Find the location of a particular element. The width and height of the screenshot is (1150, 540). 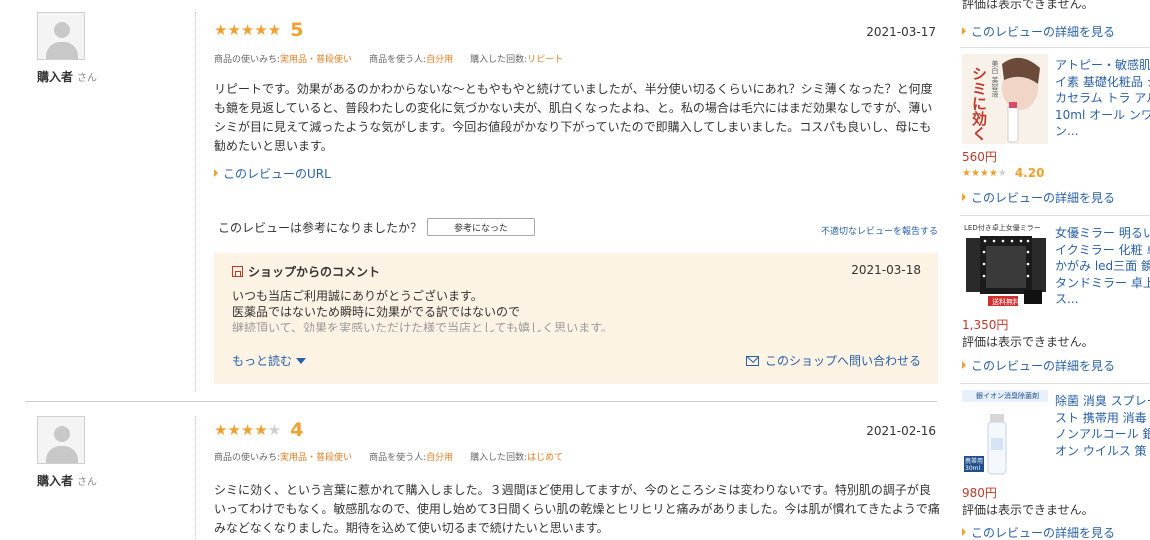

review-date: 2021-03-17 is located at coordinates (901, 32).